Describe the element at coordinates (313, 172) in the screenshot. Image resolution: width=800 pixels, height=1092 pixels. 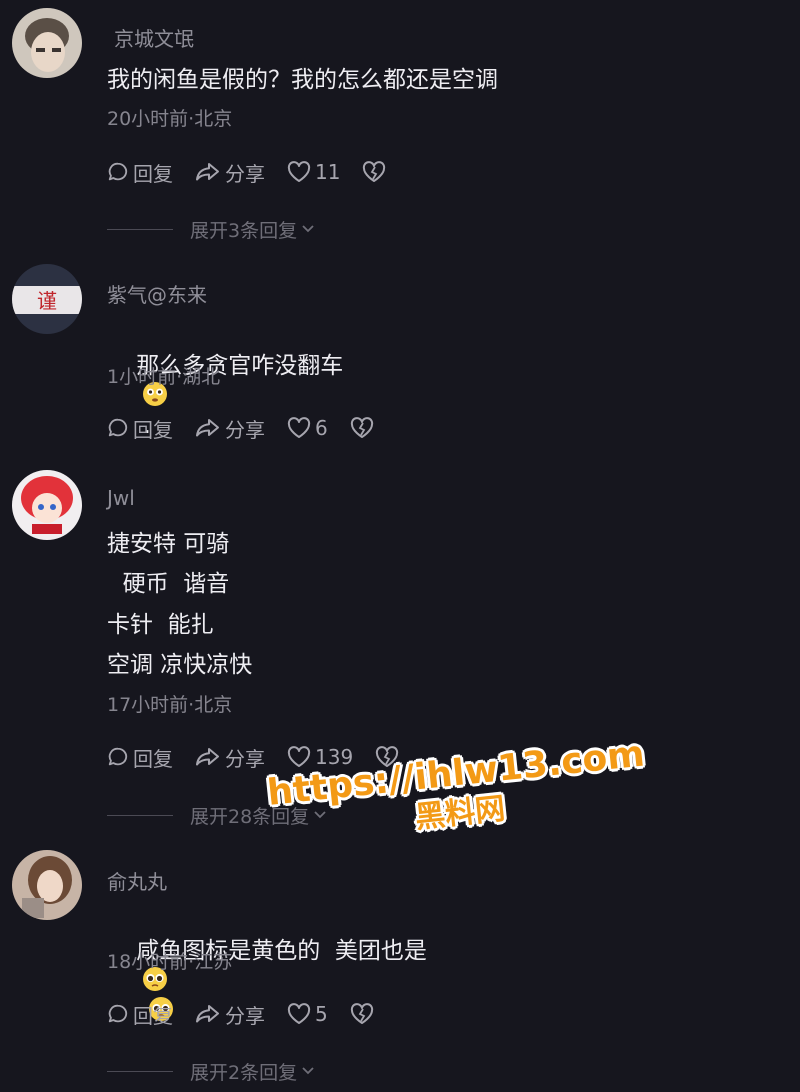
I see `like-button: 11` at that location.